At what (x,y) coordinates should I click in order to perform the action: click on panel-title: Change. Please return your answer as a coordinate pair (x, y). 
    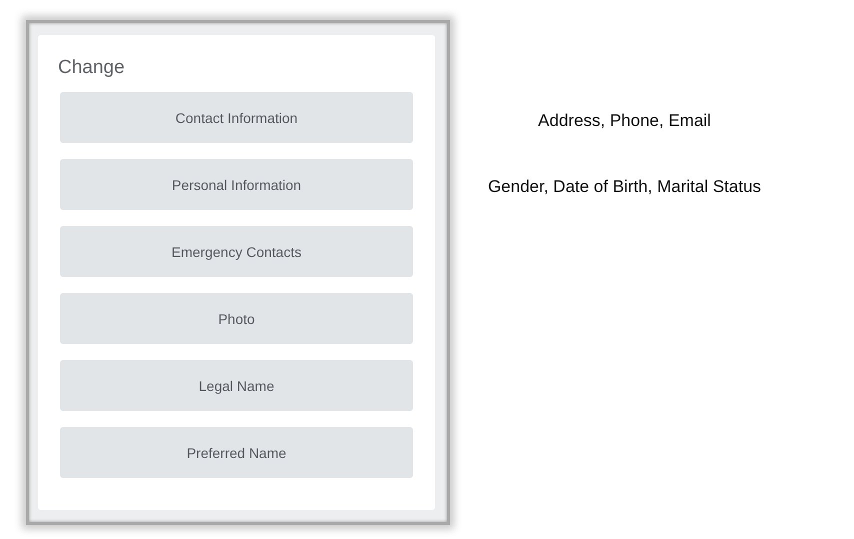
    Looking at the image, I should click on (92, 68).